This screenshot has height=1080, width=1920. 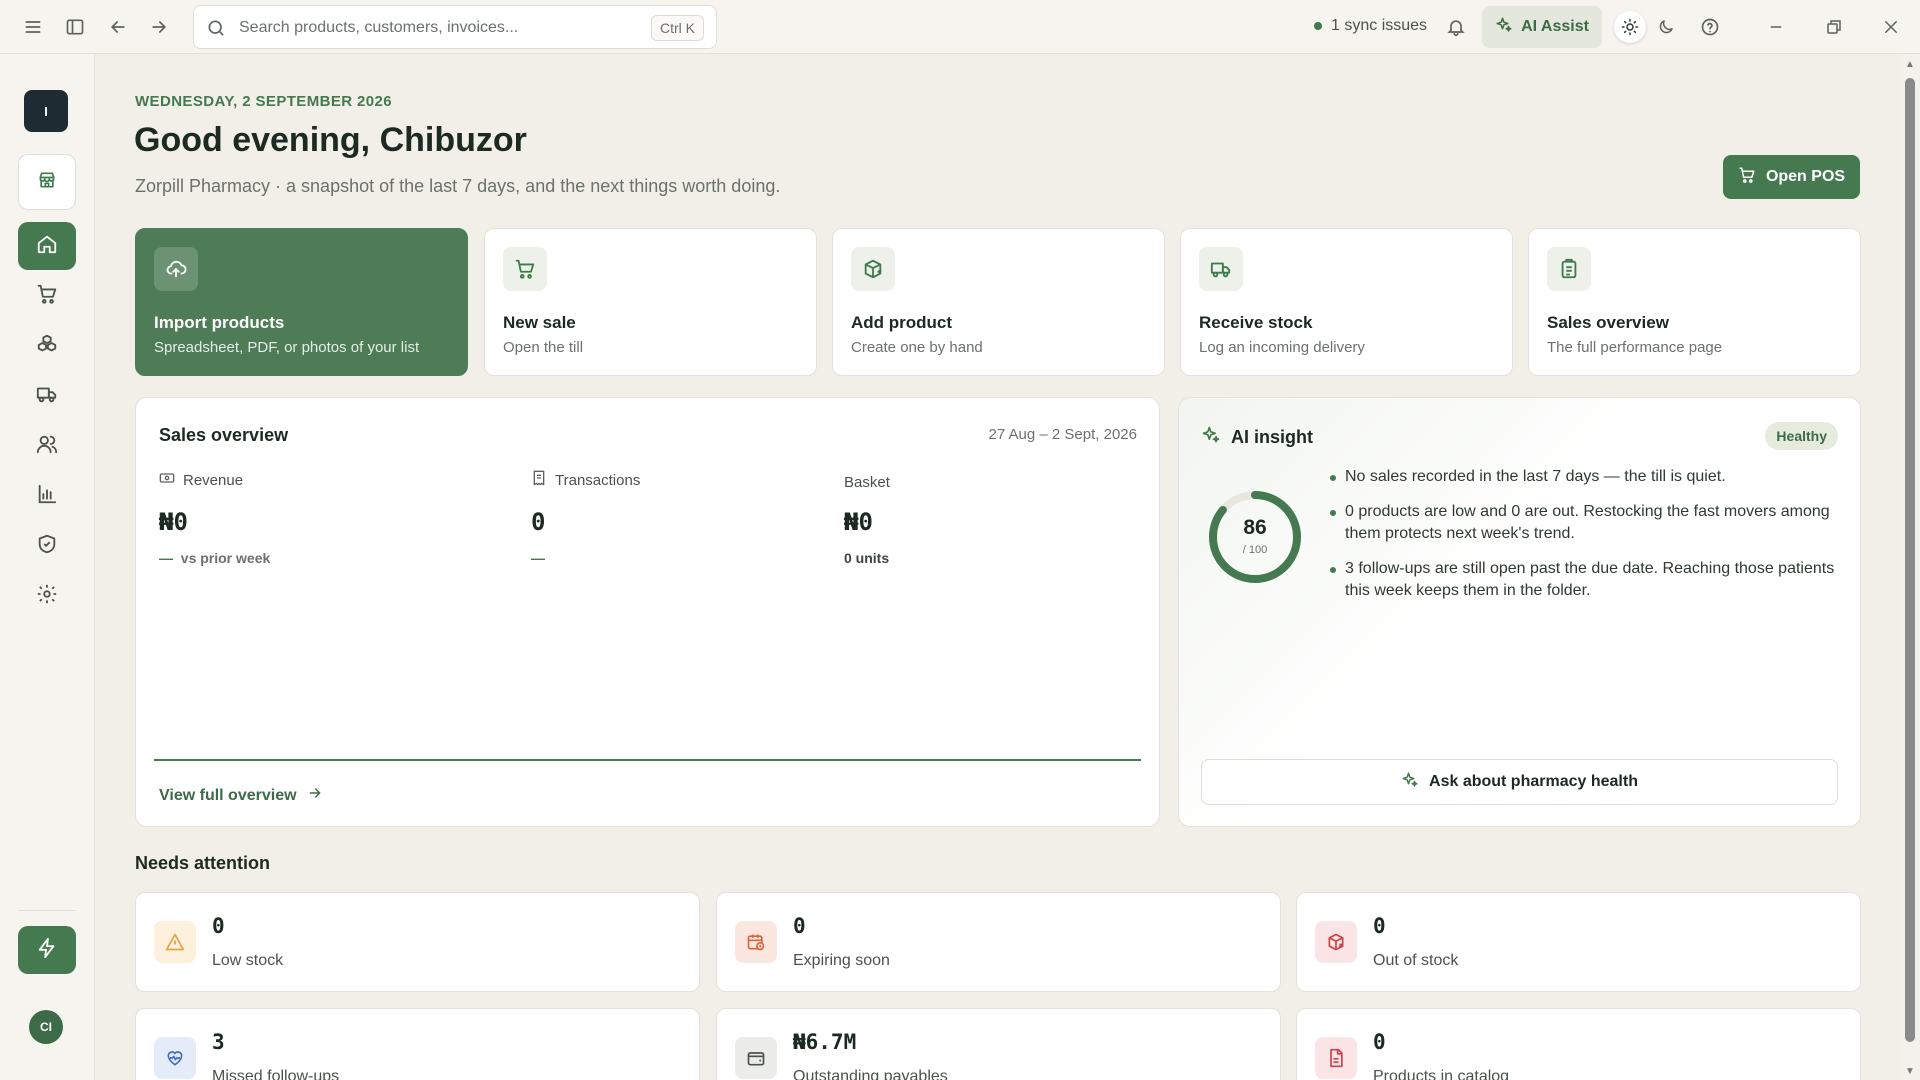 What do you see at coordinates (1578, 1044) in the screenshot?
I see `products-in-catalog-card: 0 Products in catalog` at bounding box center [1578, 1044].